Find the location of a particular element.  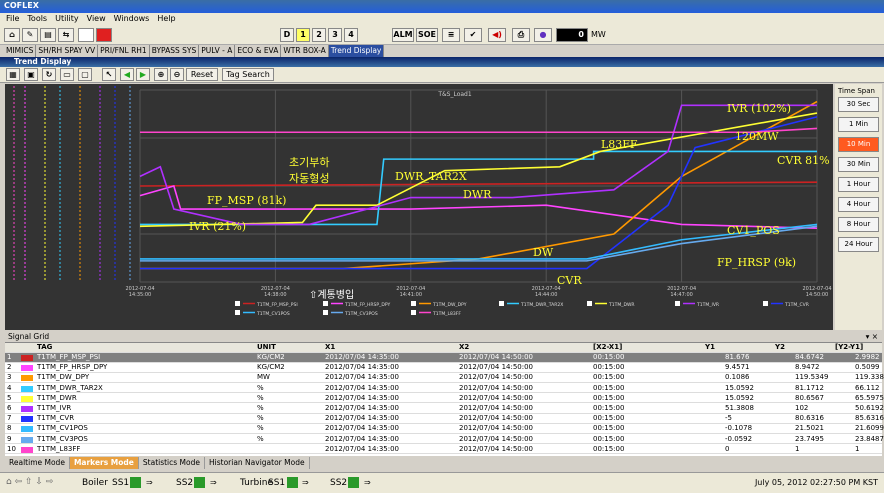

boiler-ss2-indicator is located at coordinates (199, 482).